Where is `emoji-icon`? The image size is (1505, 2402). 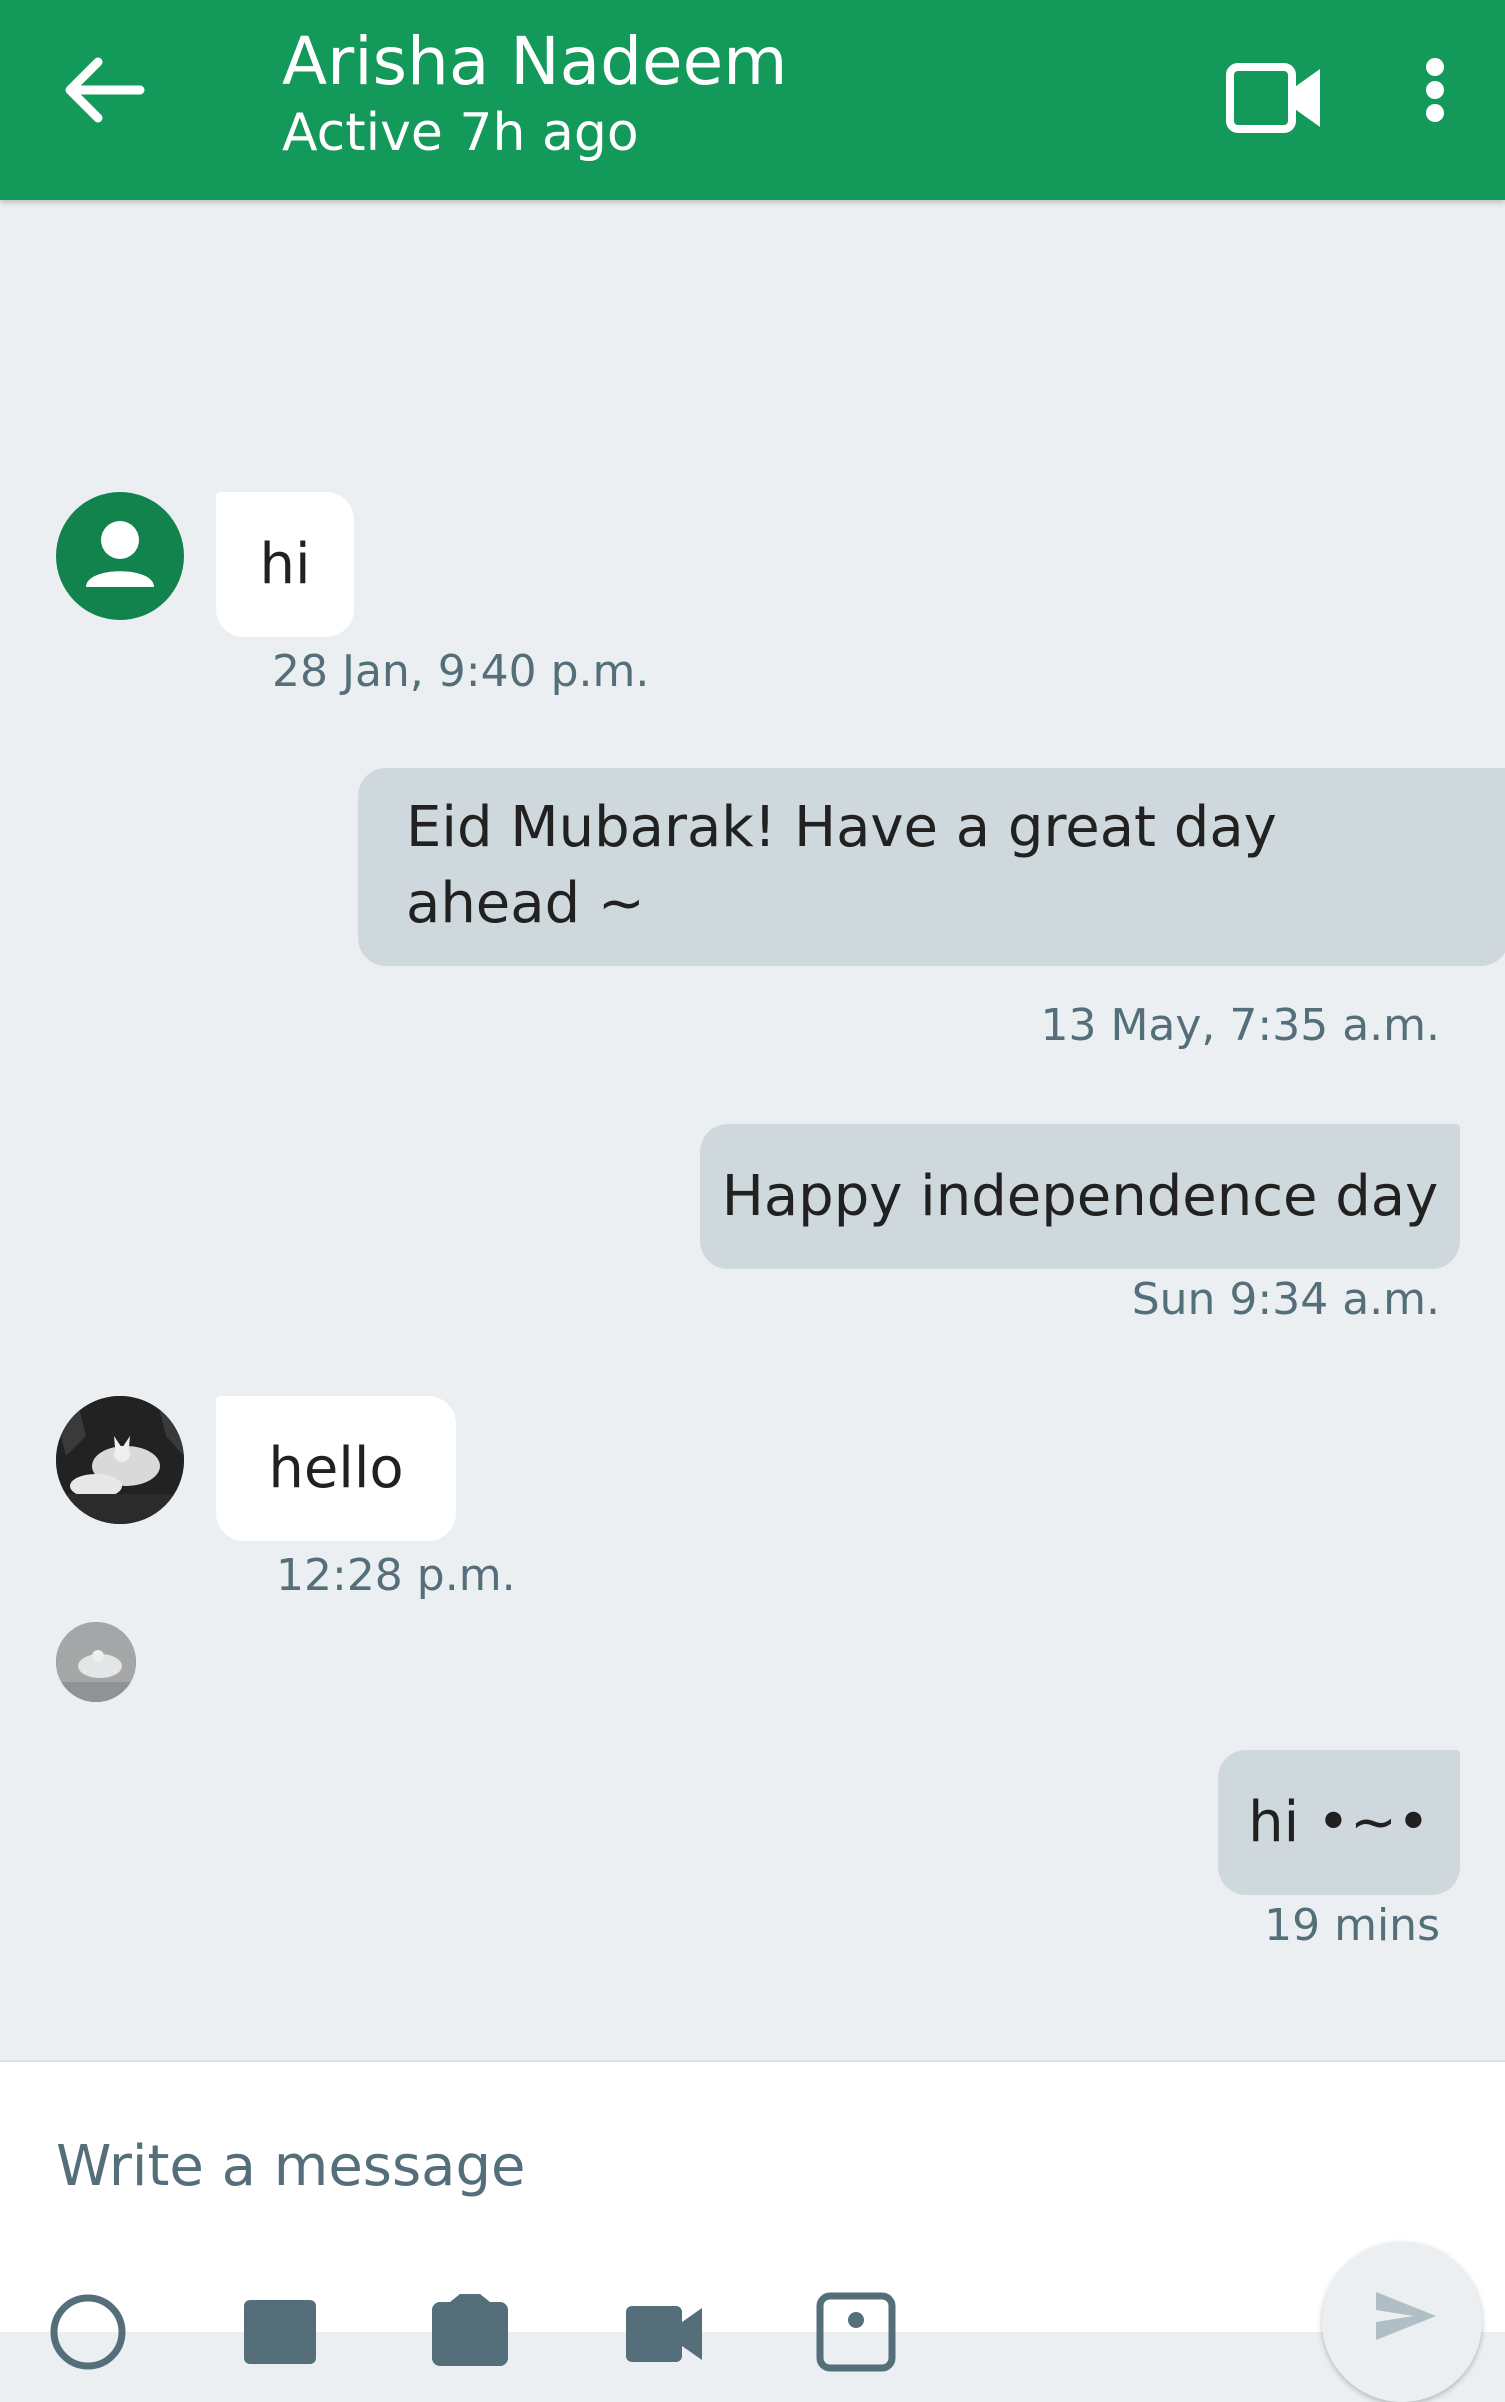 emoji-icon is located at coordinates (88, 2332).